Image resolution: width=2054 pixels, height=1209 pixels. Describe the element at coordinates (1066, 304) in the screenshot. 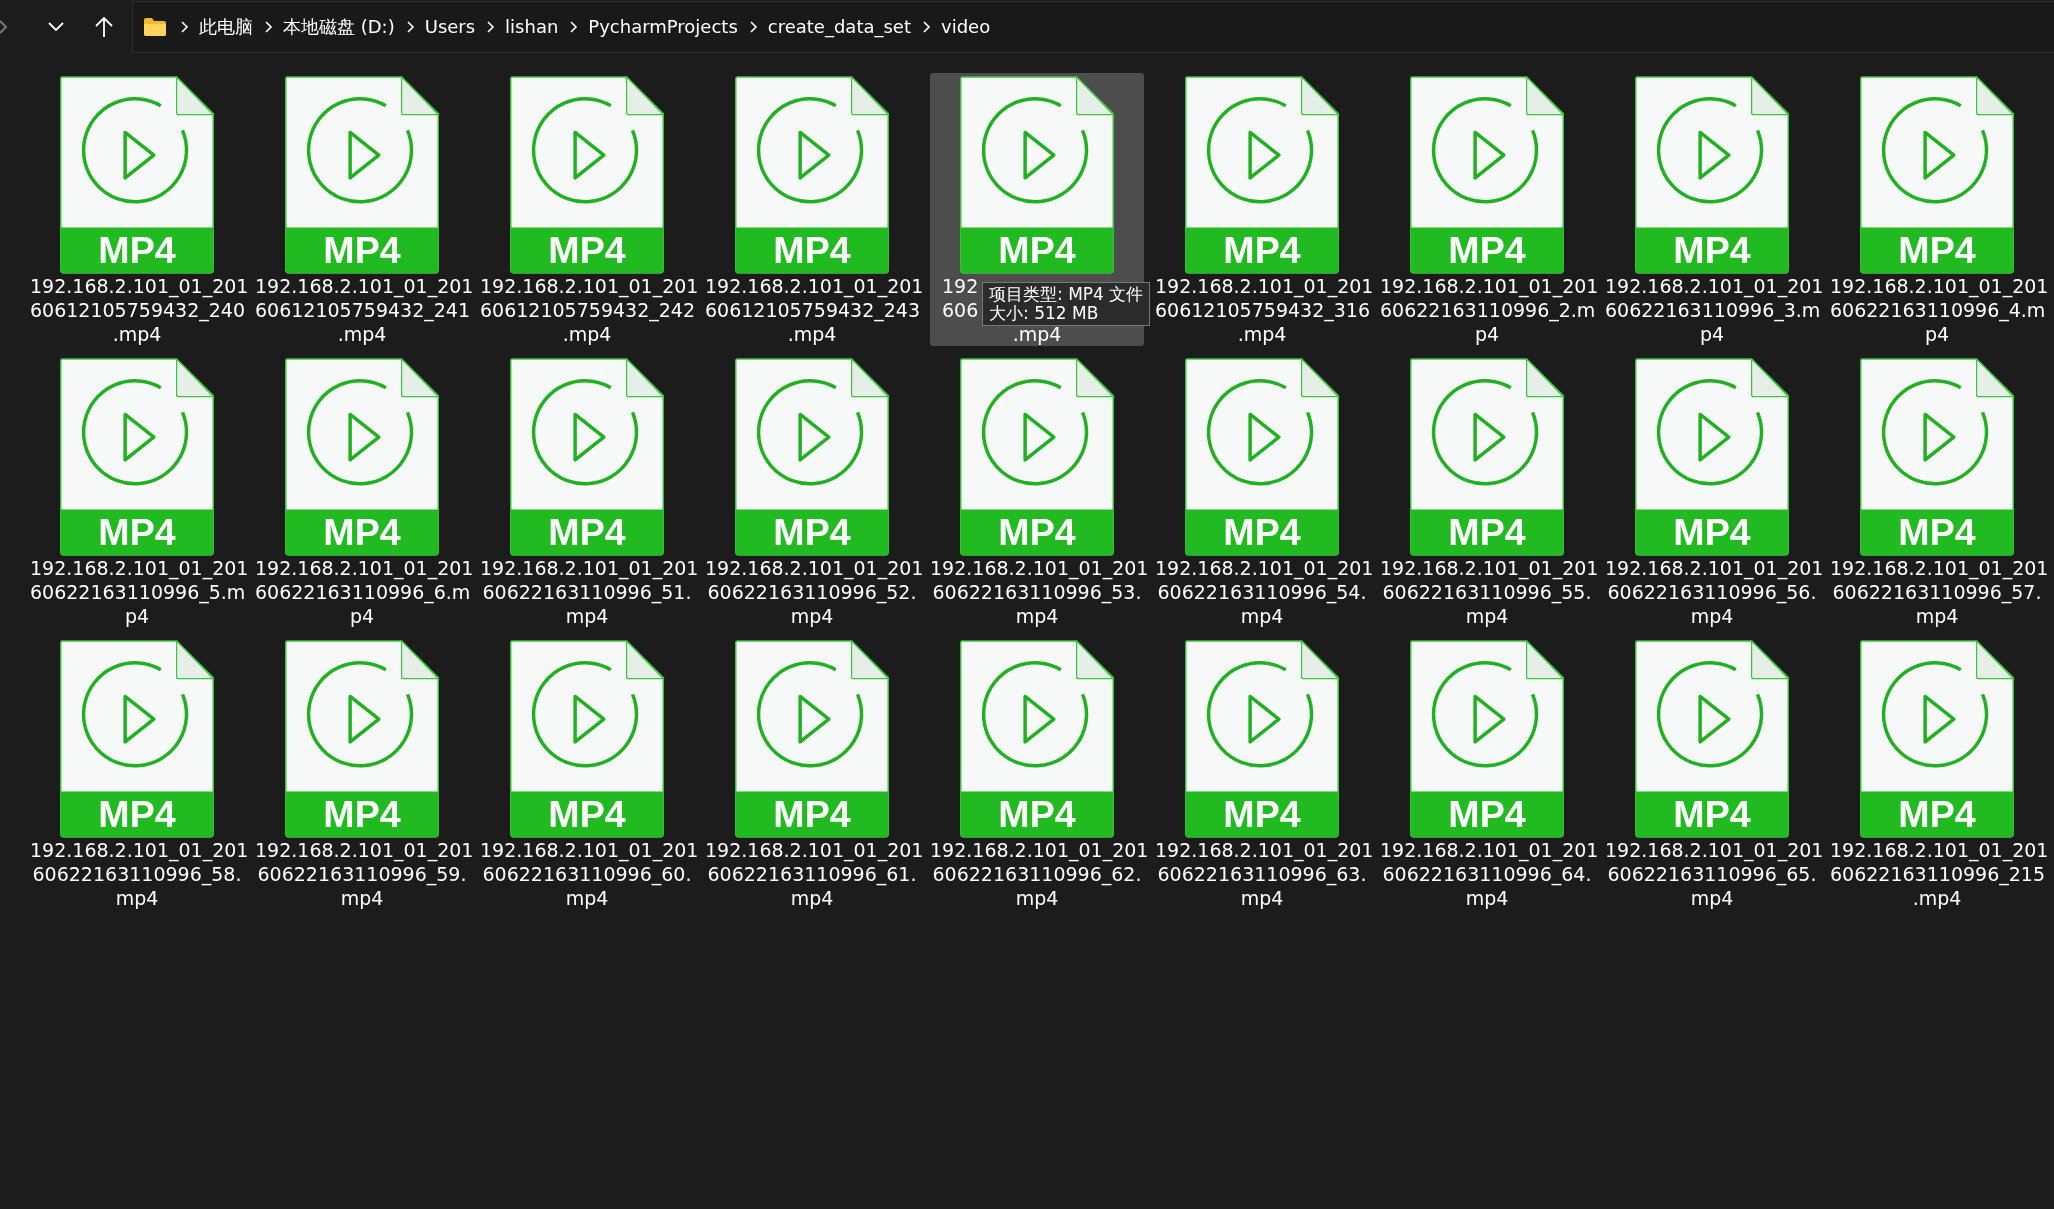

I see `tooltip: 项目类型: MP4 文件 大小: 512 MB` at that location.